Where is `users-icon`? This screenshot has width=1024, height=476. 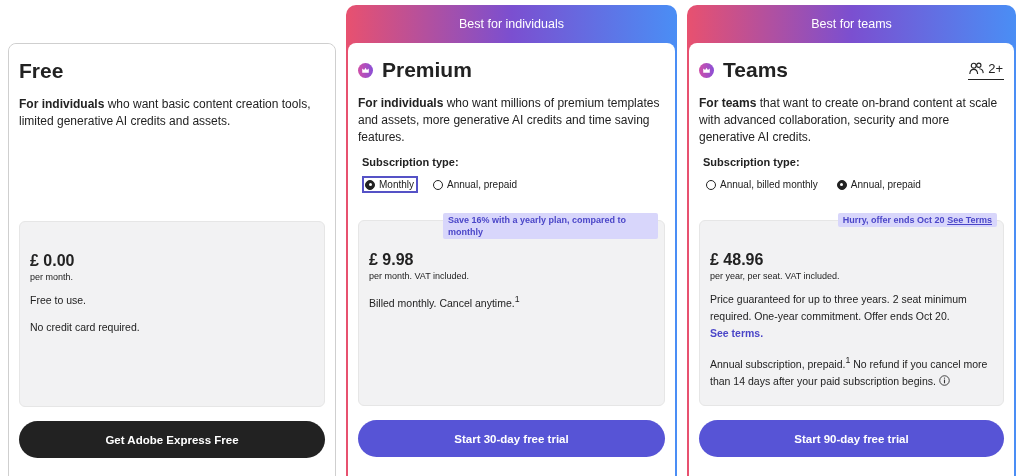
users-icon is located at coordinates (977, 68).